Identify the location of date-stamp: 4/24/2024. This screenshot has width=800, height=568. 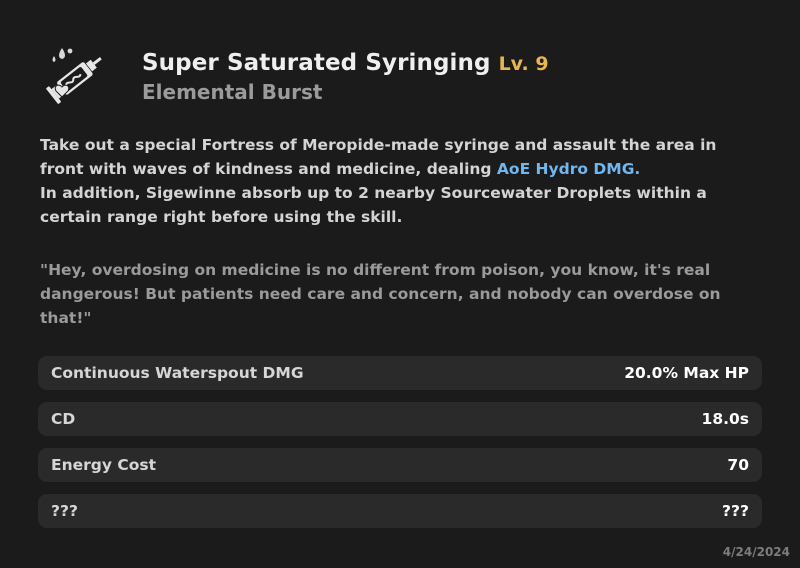
(756, 552).